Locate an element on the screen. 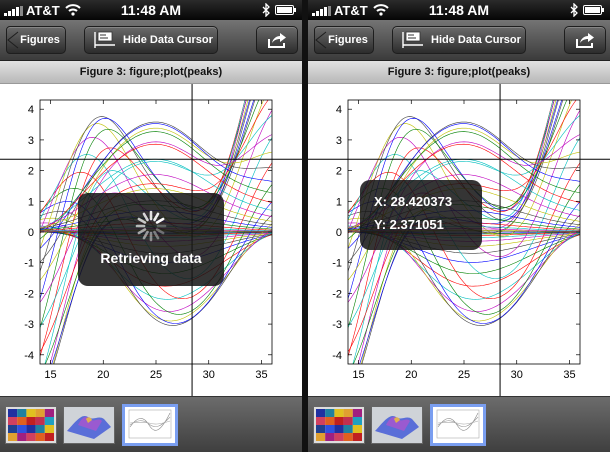 Image resolution: width=610 pixels, height=452 pixels. y-tick-label: -2 is located at coordinates (337, 294).